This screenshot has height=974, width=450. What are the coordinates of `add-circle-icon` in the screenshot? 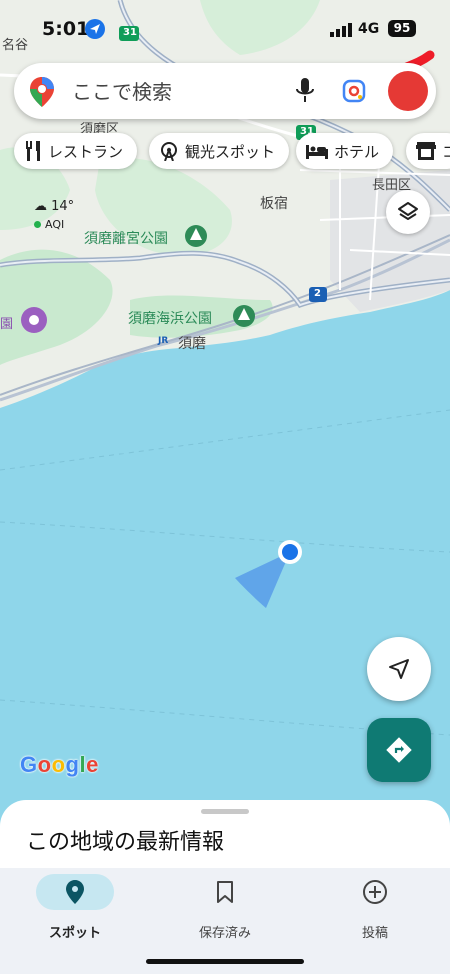 It's located at (375, 892).